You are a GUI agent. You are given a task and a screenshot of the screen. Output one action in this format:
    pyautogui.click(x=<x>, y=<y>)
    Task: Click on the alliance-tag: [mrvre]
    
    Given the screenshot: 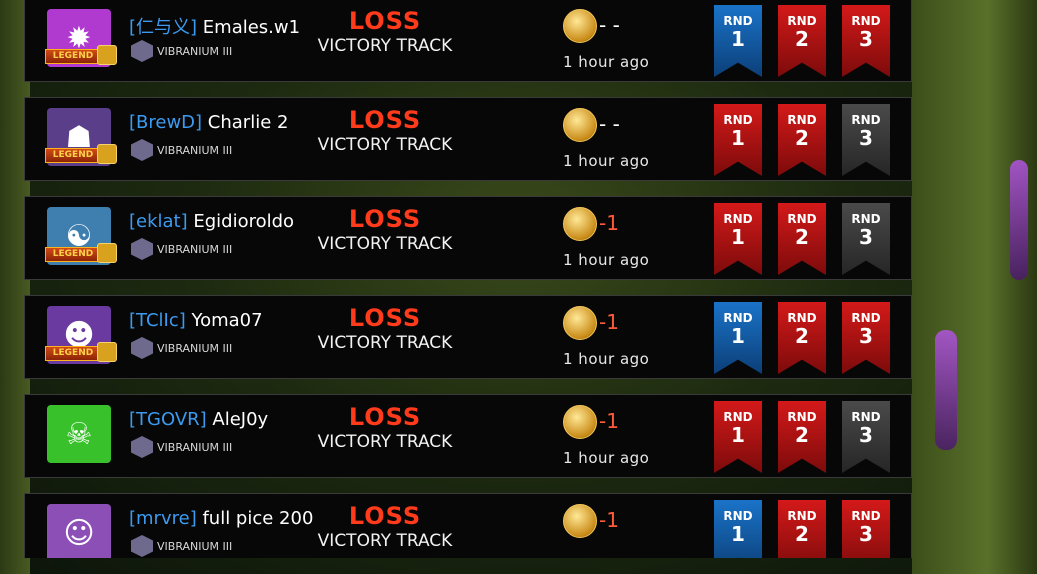 What is the action you would take?
    pyautogui.click(x=163, y=518)
    